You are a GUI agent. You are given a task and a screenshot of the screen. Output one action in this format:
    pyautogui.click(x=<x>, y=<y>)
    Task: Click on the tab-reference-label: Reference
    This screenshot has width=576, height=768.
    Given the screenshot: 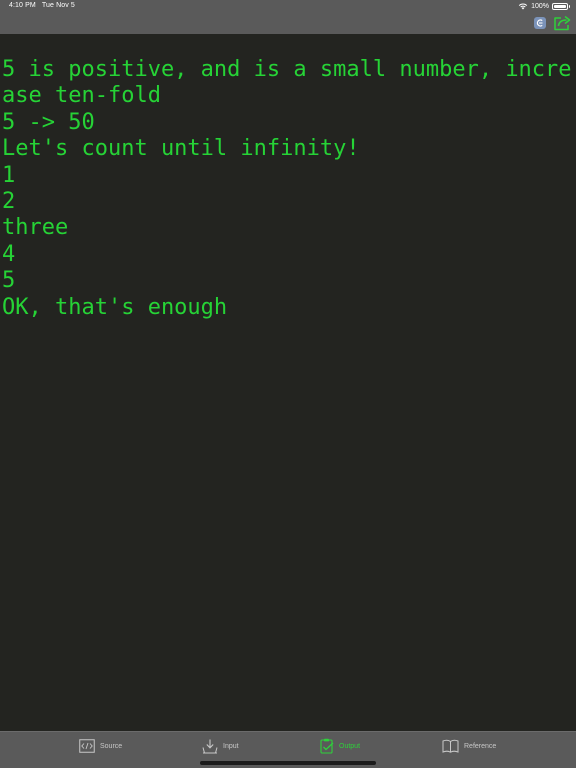 What is the action you would take?
    pyautogui.click(x=480, y=746)
    